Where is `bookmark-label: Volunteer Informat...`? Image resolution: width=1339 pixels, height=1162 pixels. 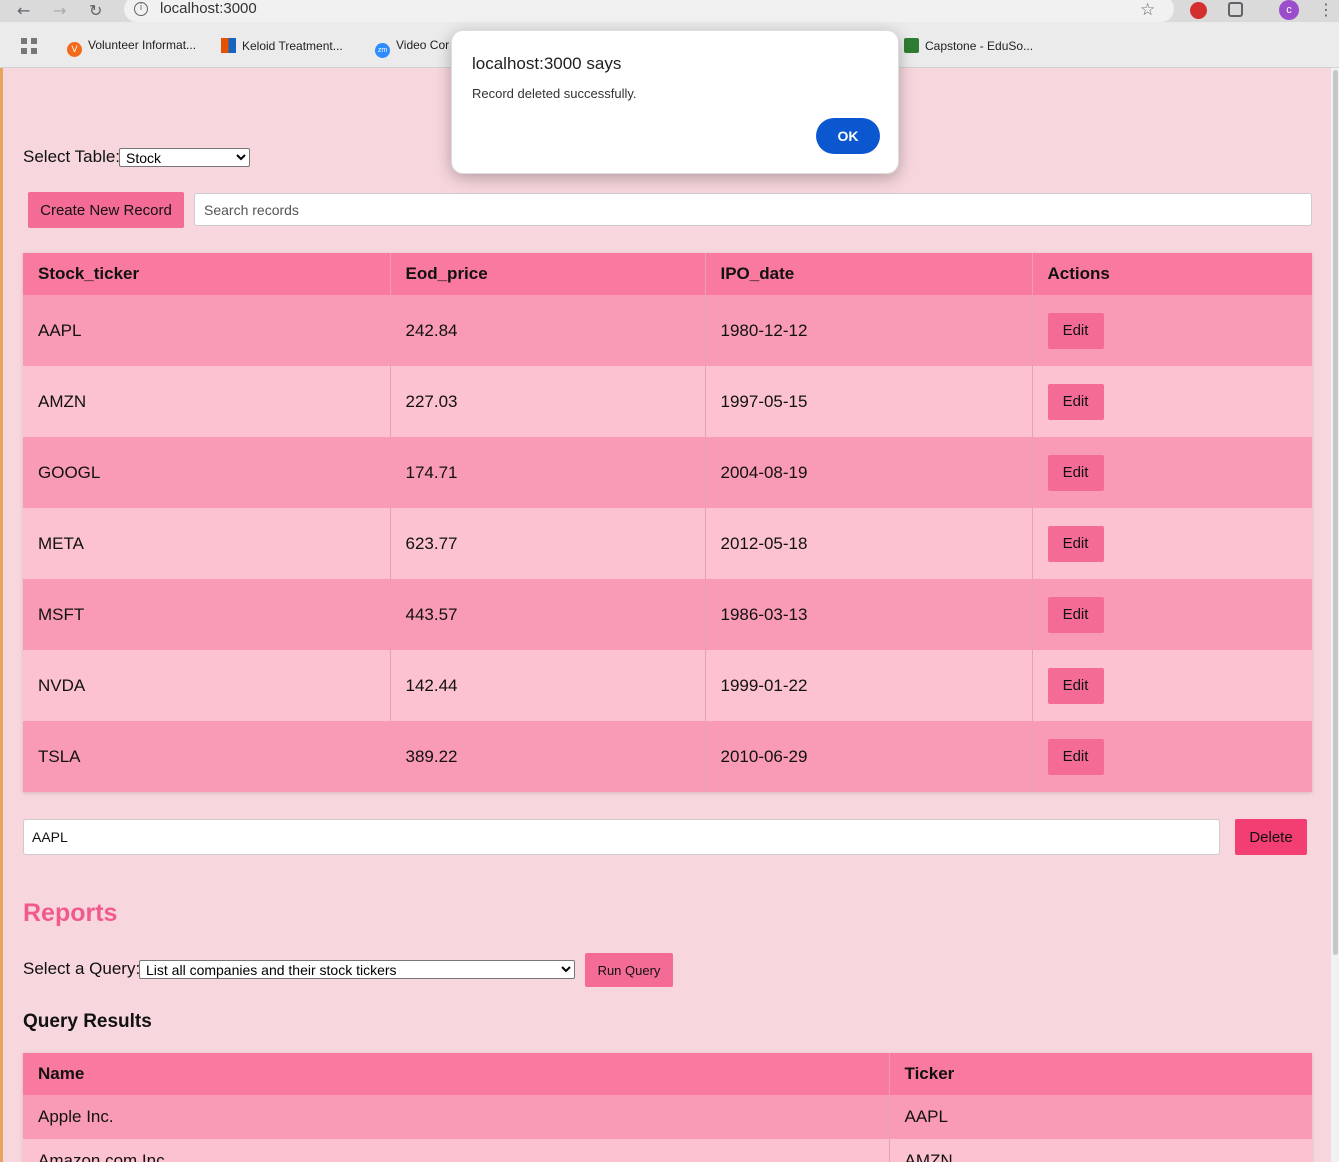 bookmark-label: Volunteer Informat... is located at coordinates (142, 45).